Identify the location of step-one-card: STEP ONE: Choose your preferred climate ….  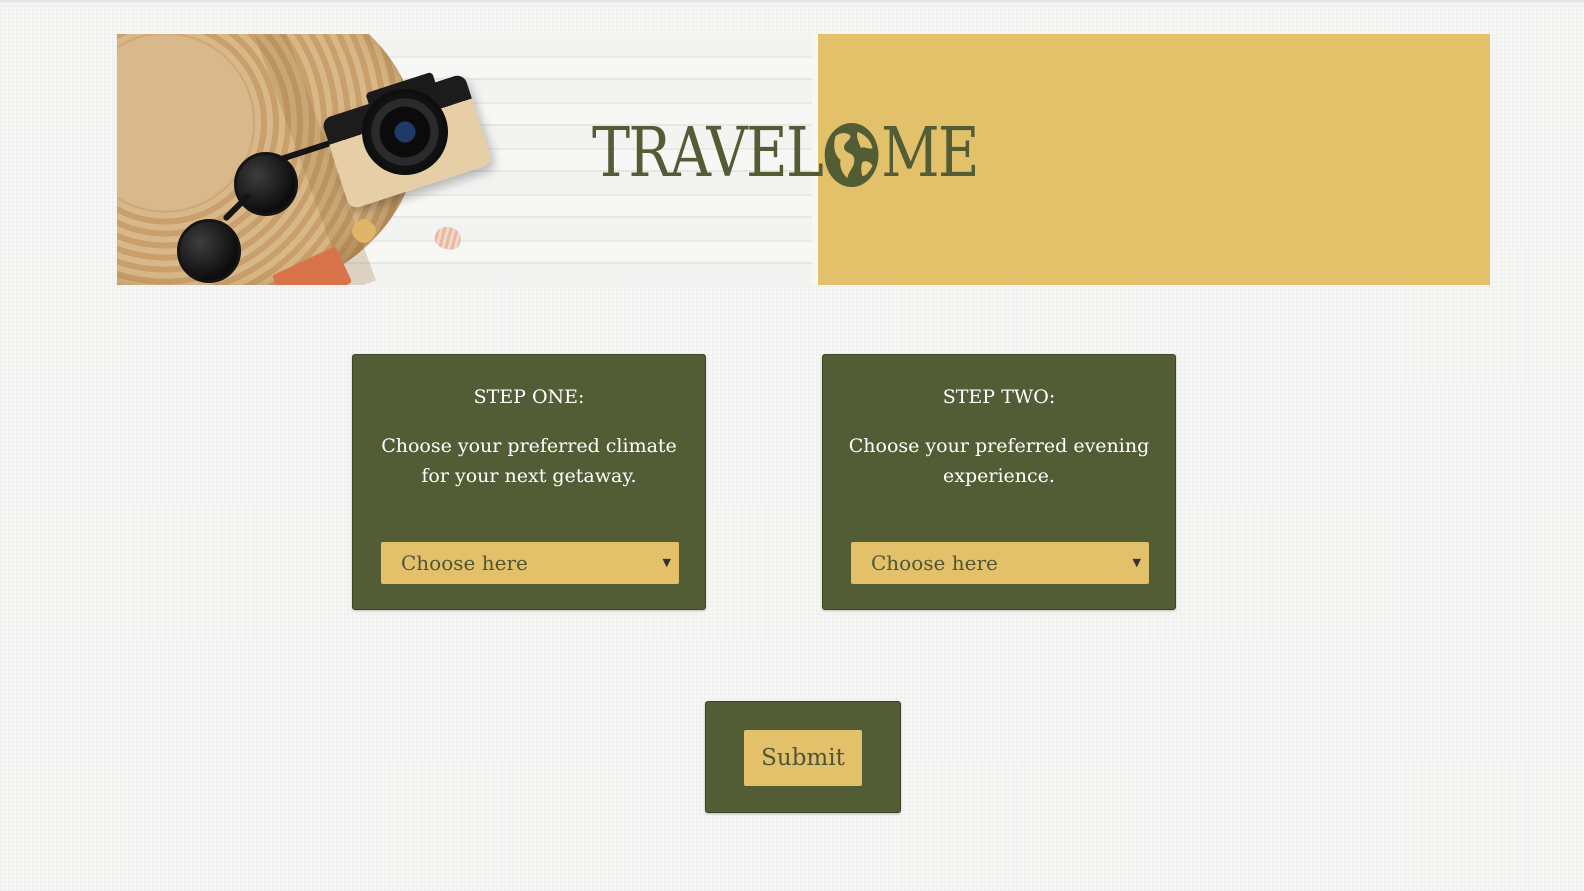
(529, 482).